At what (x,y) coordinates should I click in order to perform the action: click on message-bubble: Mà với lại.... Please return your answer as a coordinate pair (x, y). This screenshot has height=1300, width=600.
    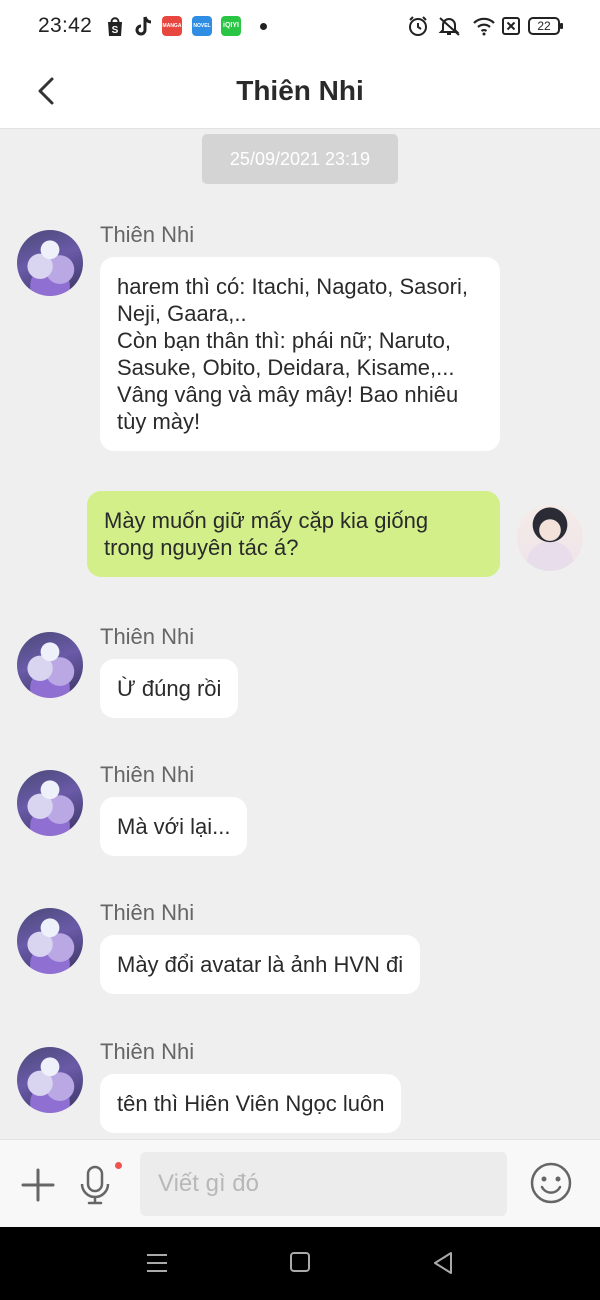
    Looking at the image, I should click on (174, 826).